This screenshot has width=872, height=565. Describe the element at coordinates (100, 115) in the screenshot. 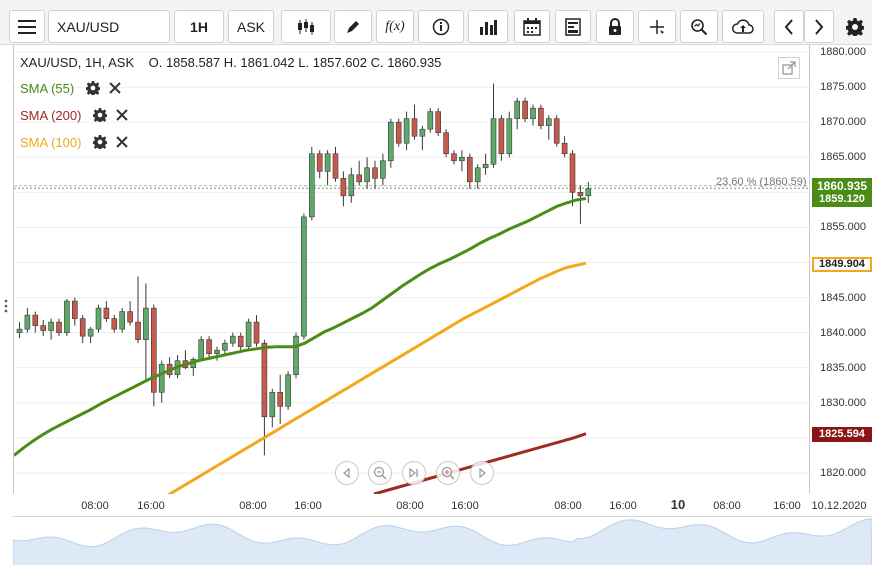

I see `sma-200-settings-gear-icon` at that location.